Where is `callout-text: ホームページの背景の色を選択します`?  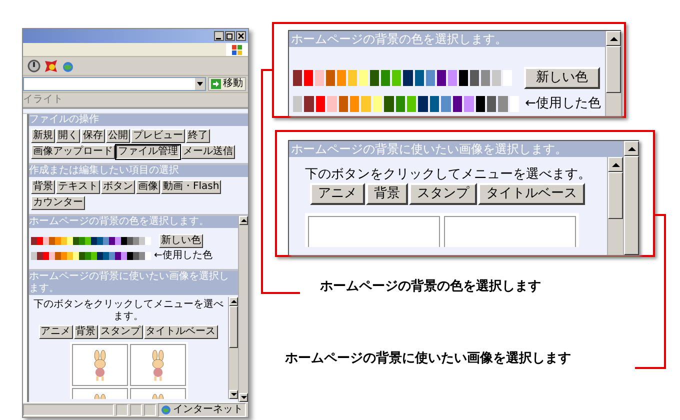 callout-text: ホームページの背景の色を選択します is located at coordinates (431, 287).